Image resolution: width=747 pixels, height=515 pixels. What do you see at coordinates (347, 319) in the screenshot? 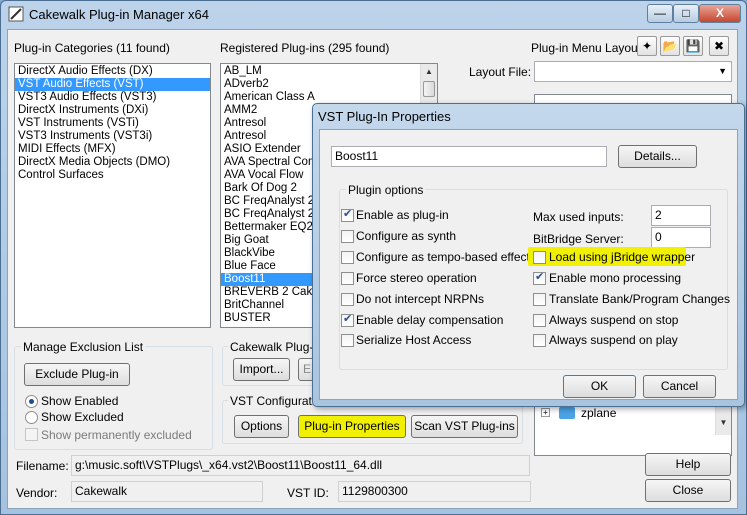
I see `delay-compensation-checkbox` at bounding box center [347, 319].